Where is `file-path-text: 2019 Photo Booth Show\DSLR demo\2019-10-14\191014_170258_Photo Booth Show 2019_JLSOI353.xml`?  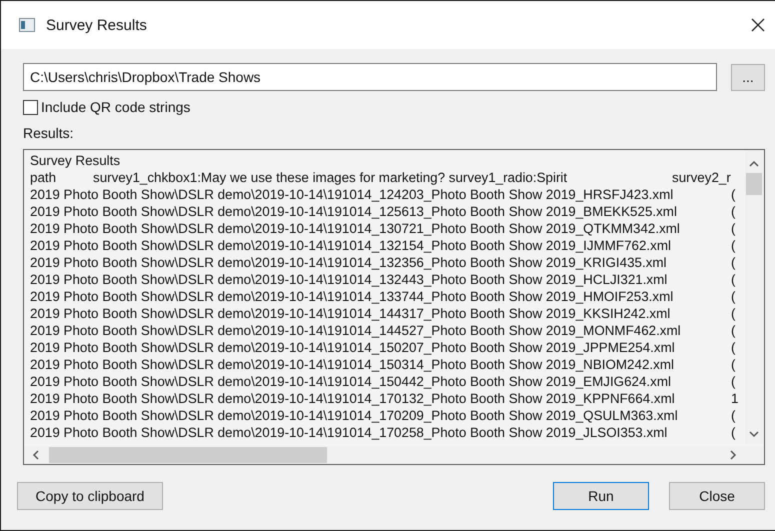
file-path-text: 2019 Photo Booth Show\DSLR demo\2019-10-14\191014_170258_Photo Booth Show 2019_JLSOI353.xml is located at coordinates (349, 432).